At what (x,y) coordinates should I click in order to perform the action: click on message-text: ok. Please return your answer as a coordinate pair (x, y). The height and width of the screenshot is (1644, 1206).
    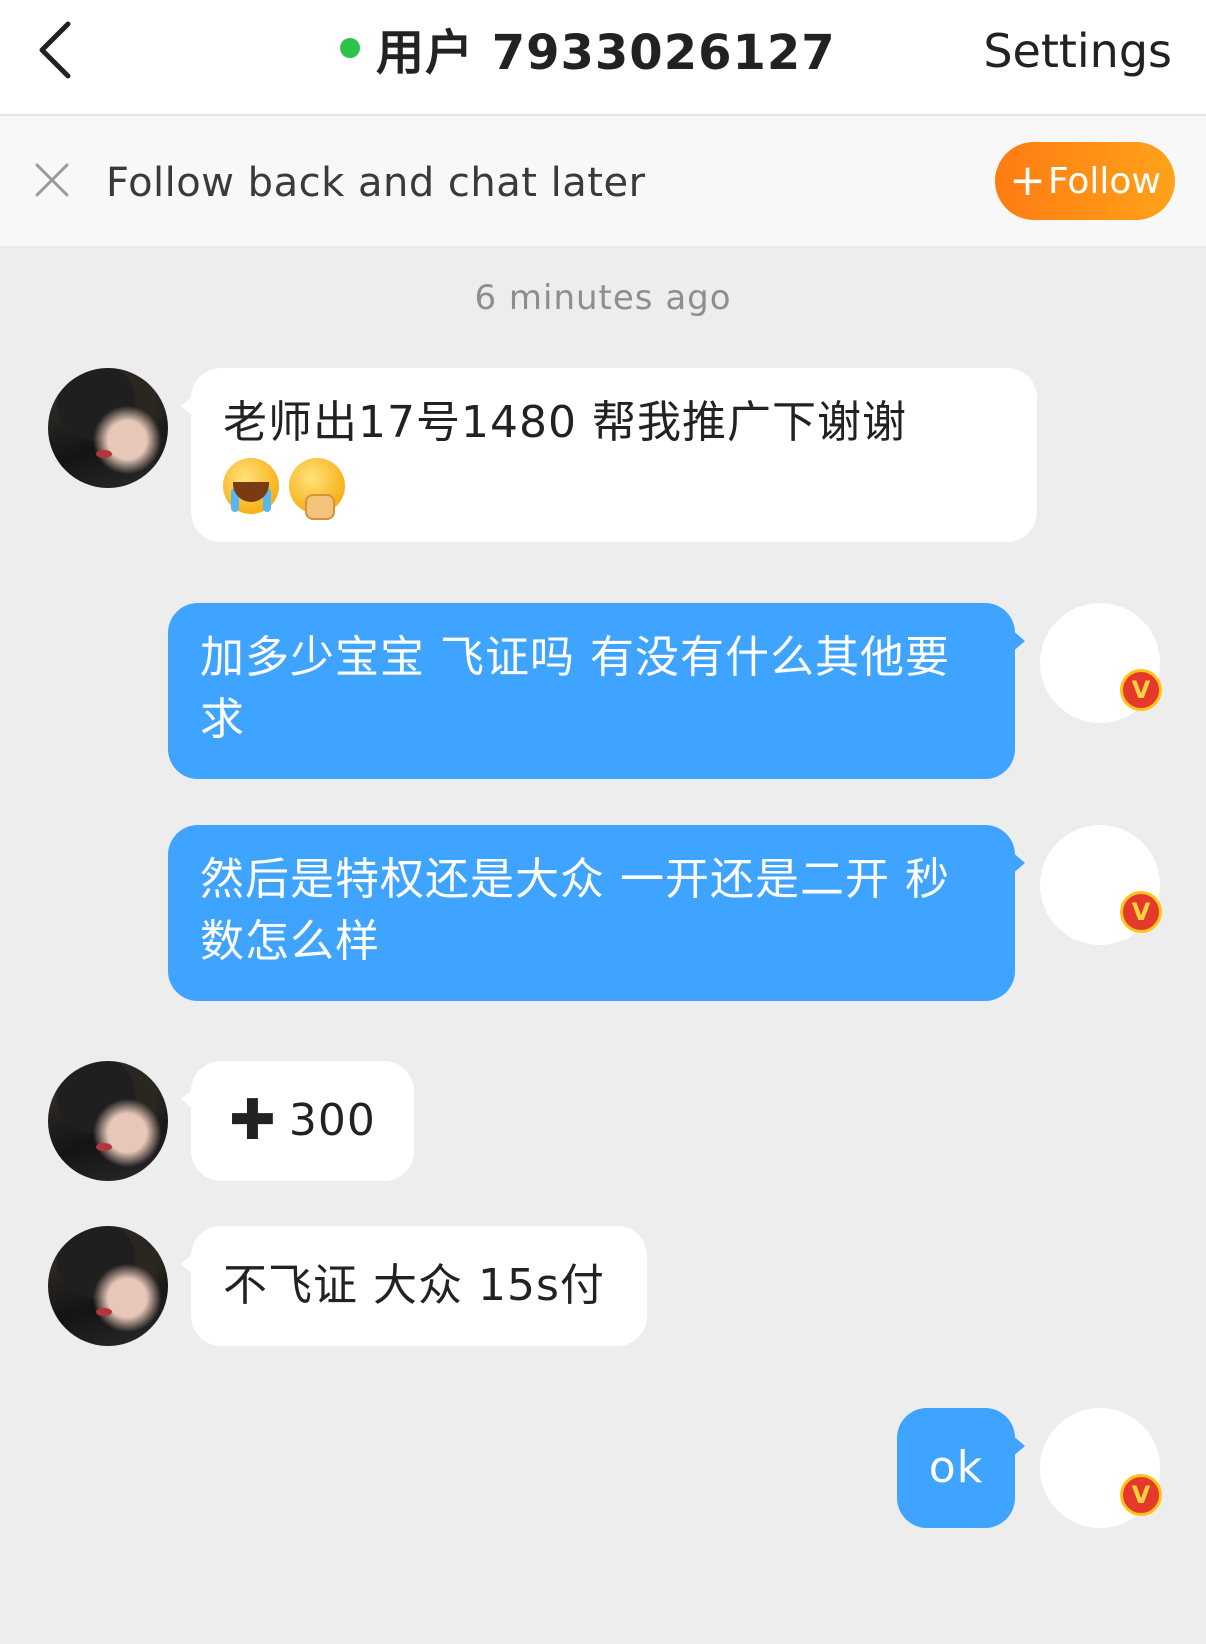
    Looking at the image, I should click on (956, 1467).